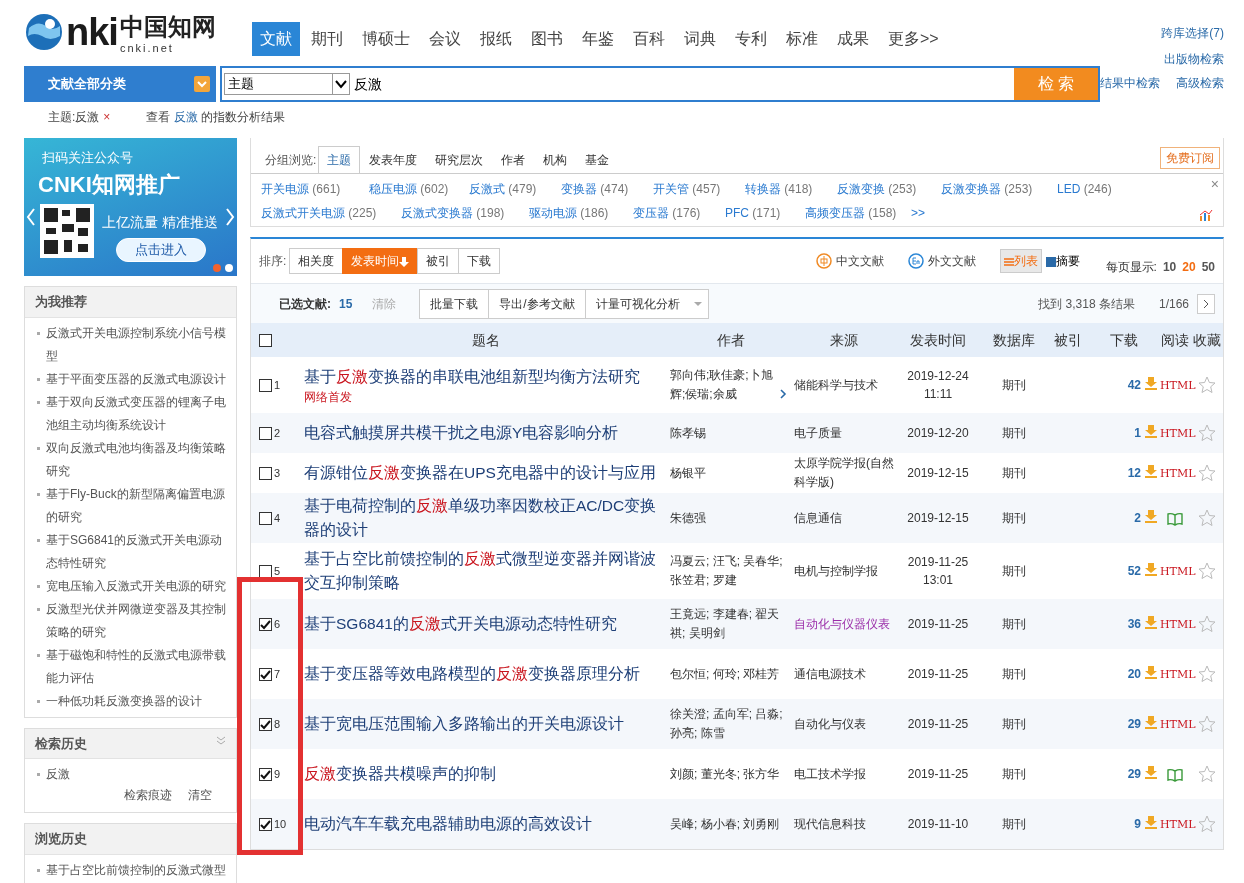 The width and height of the screenshot is (1244, 883). What do you see at coordinates (138, 620) in the screenshot?
I see `recommended-article-link: 反激型光伏并网微逆变器及其控制策略的研究` at bounding box center [138, 620].